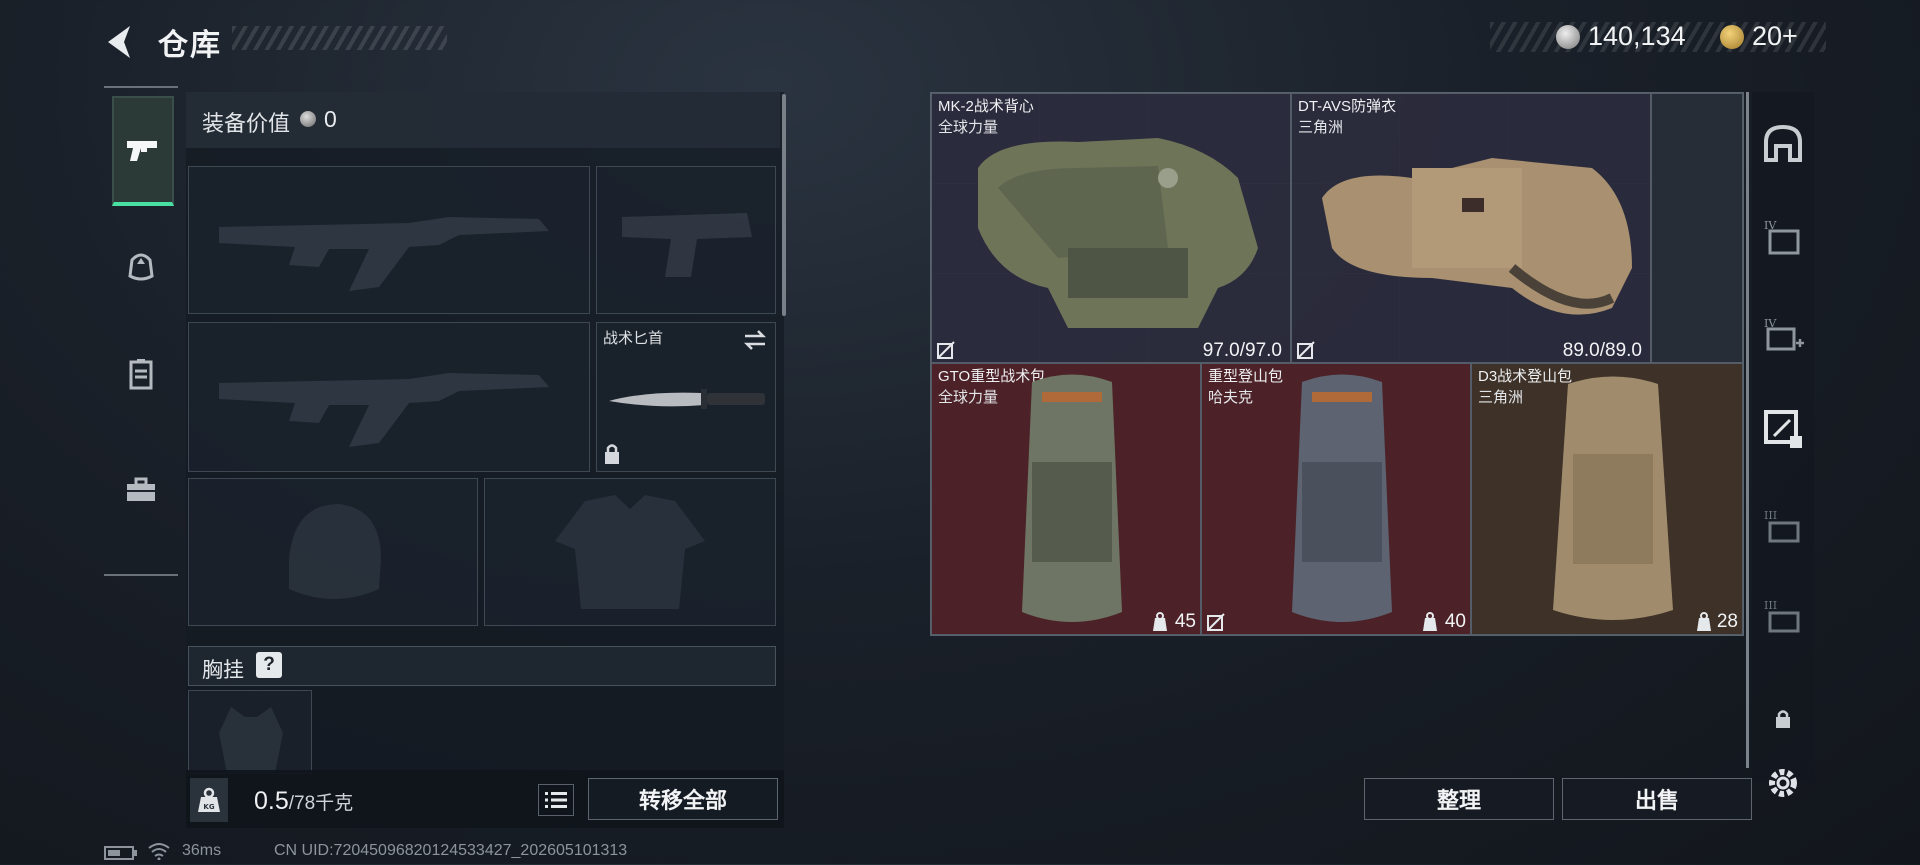  What do you see at coordinates (1185, 621) in the screenshot?
I see `capacity-value: 45` at bounding box center [1185, 621].